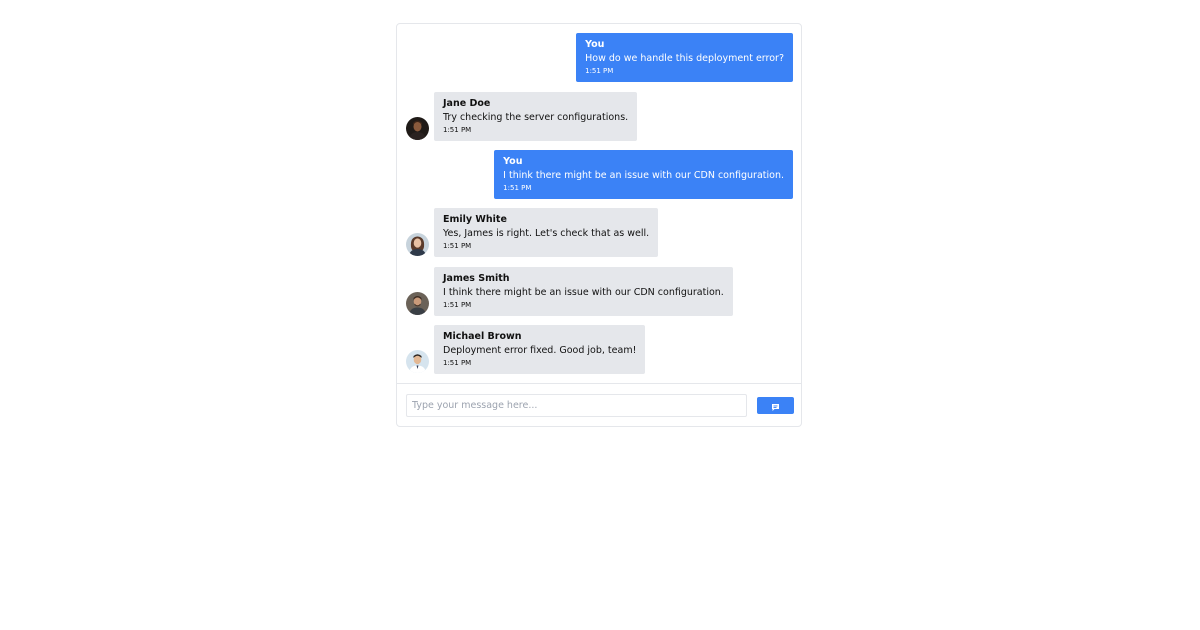 The height and width of the screenshot is (630, 1200). What do you see at coordinates (576, 405) in the screenshot?
I see `message-input` at bounding box center [576, 405].